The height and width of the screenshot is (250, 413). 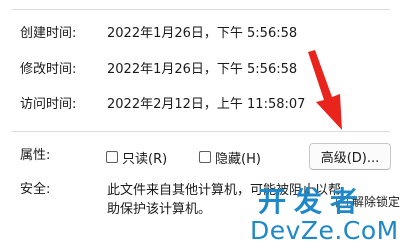 What do you see at coordinates (376, 202) in the screenshot?
I see `unblock-checkbox-label: 解除锁定` at bounding box center [376, 202].